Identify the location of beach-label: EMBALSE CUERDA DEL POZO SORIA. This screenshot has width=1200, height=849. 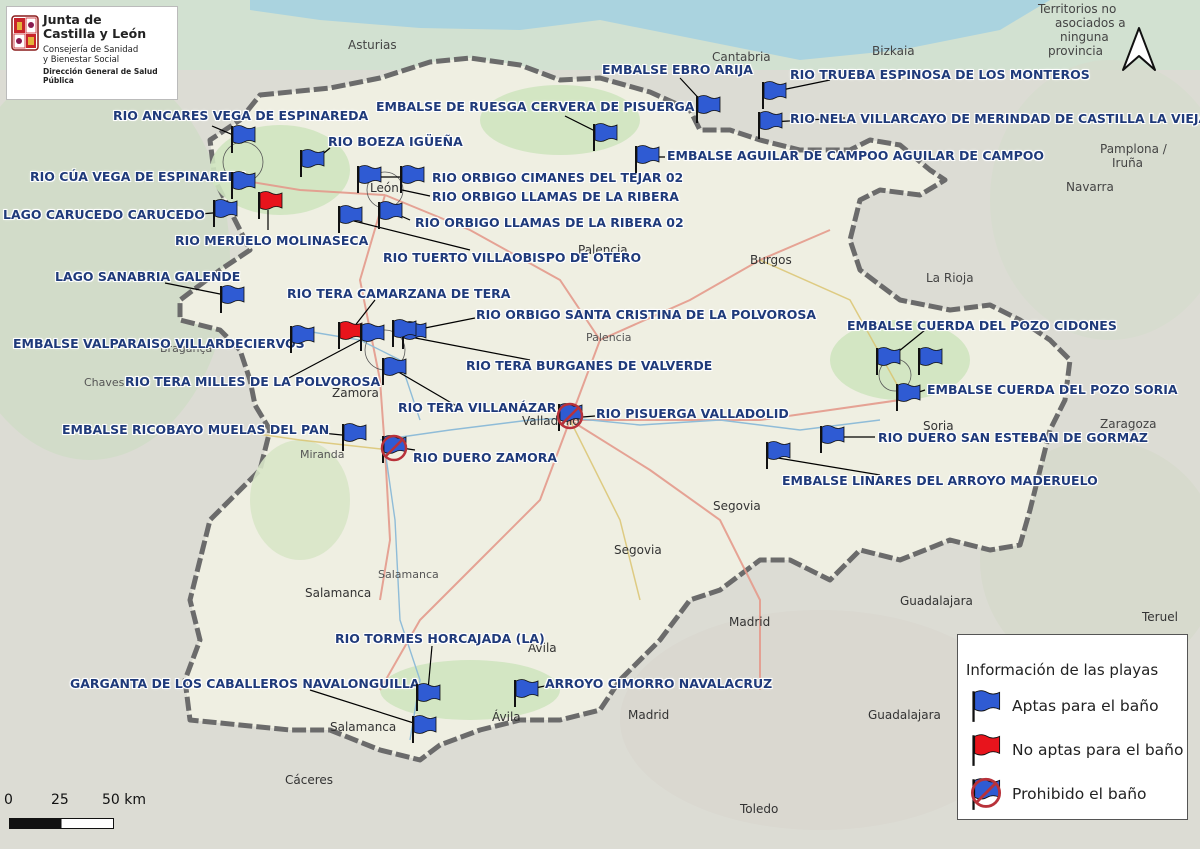
(1052, 389).